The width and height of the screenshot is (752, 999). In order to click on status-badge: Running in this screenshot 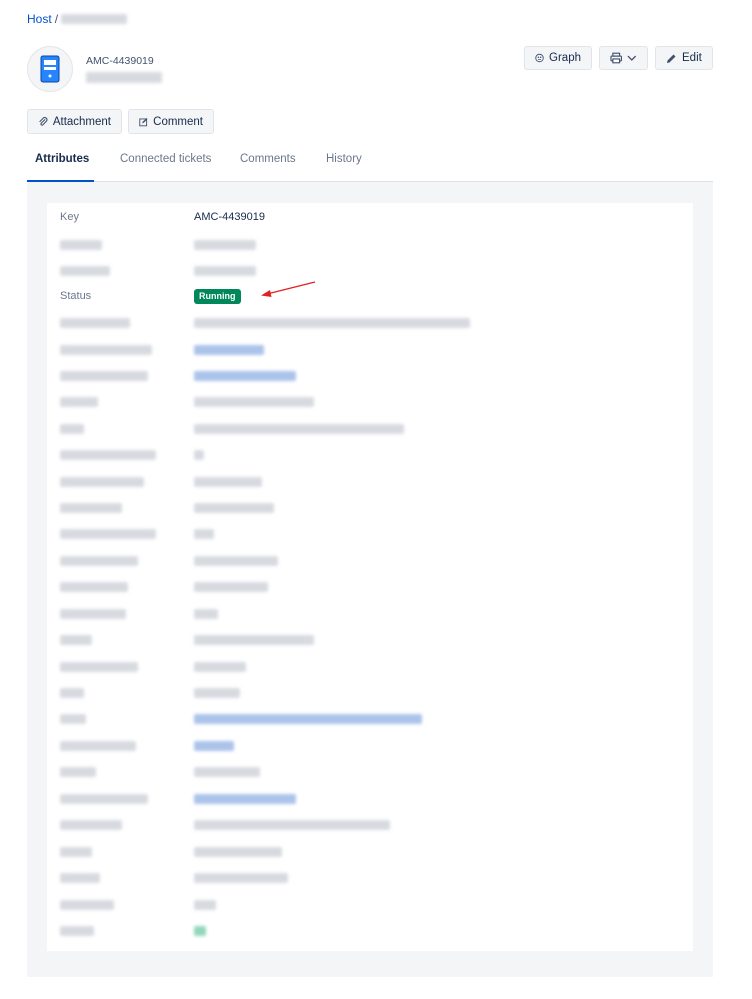, I will do `click(217, 296)`.